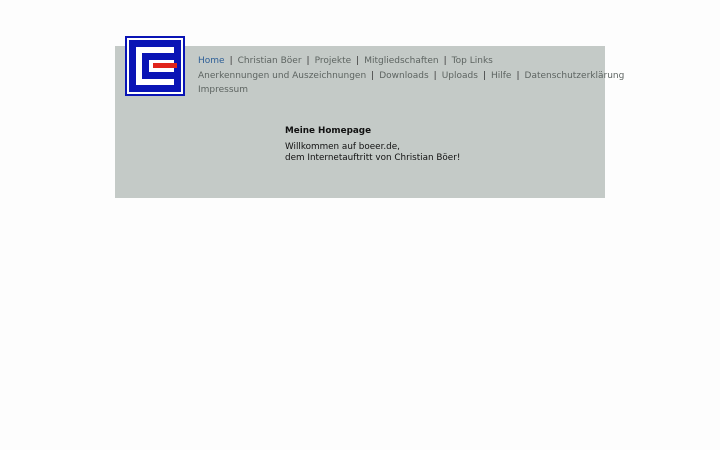 The width and height of the screenshot is (720, 450). I want to click on welcome-text-line-1: Willkommen auf boeer.de,, so click(342, 147).